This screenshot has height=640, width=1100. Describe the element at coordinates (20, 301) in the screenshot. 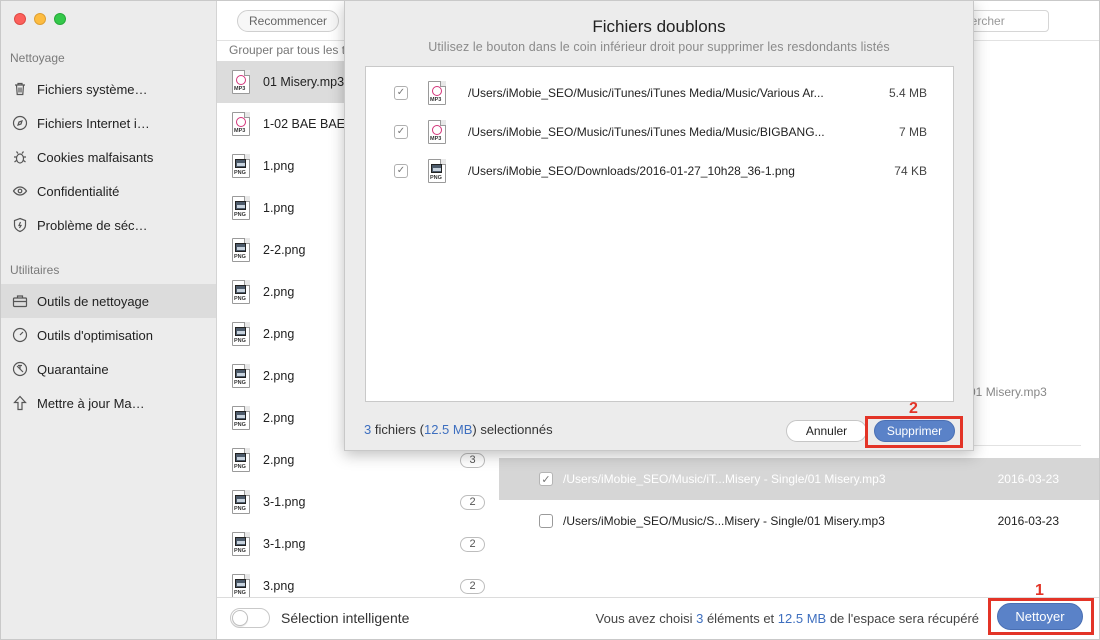

I see `toolbox-icon` at that location.